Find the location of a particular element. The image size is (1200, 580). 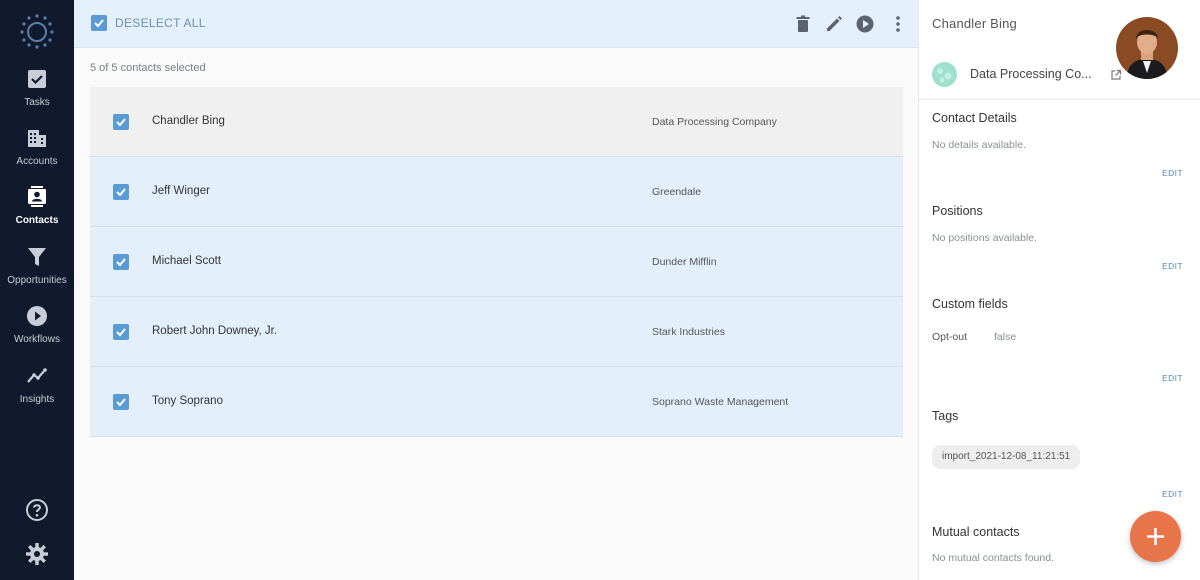

nav-item-label: Accounts is located at coordinates (37, 161).